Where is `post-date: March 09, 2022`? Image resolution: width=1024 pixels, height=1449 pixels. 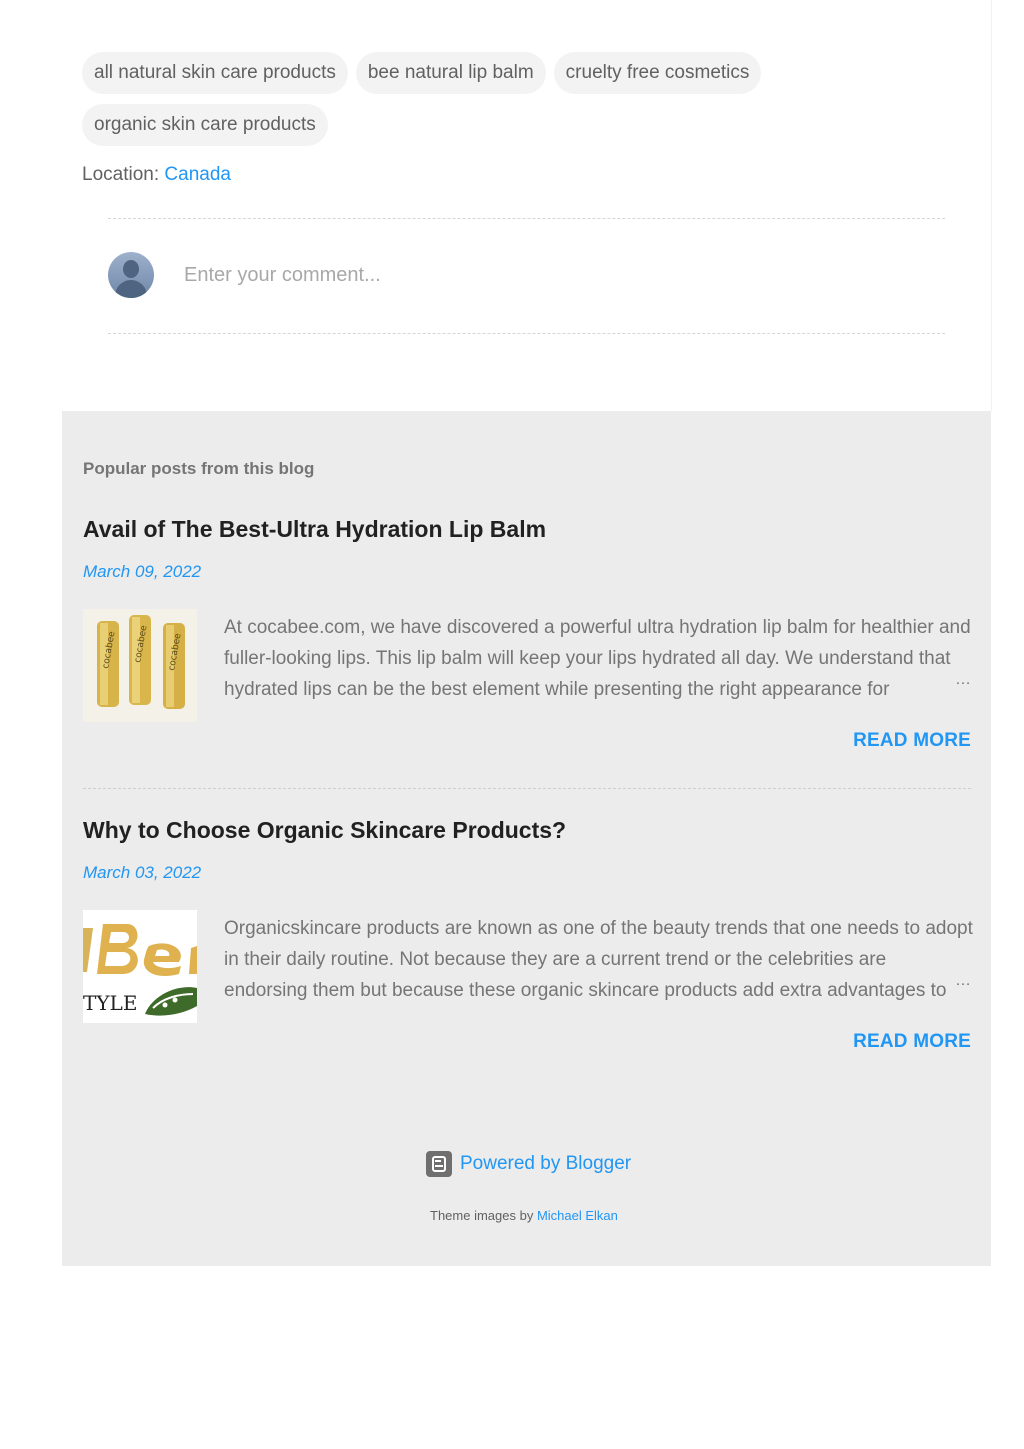 post-date: March 09, 2022 is located at coordinates (142, 572).